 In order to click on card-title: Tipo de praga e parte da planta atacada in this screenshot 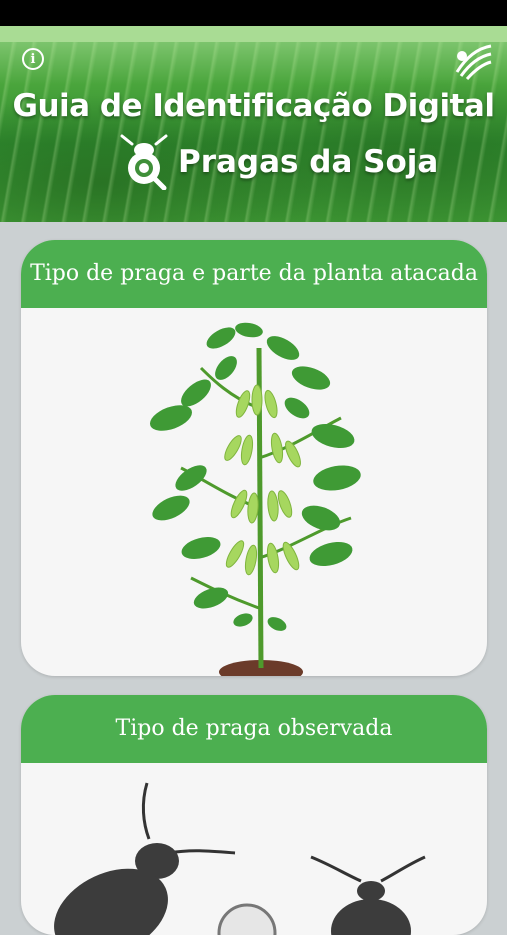, I will do `click(254, 274)`.